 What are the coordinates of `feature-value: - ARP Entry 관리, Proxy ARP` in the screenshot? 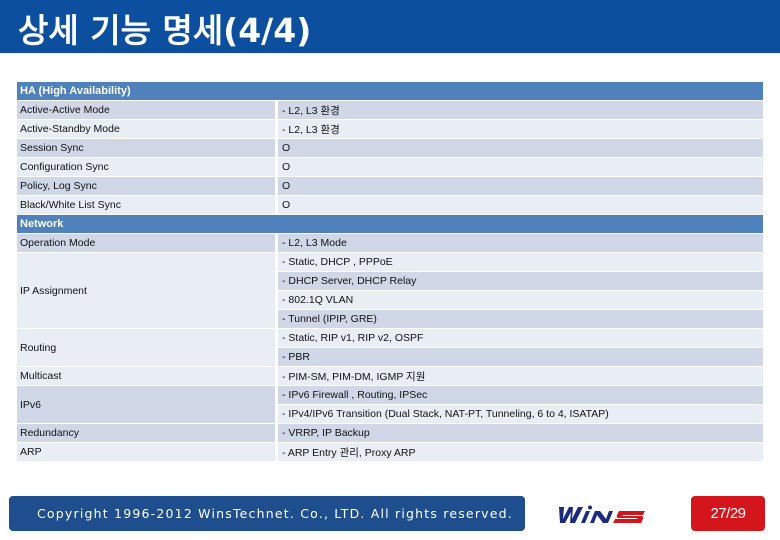 It's located at (520, 452).